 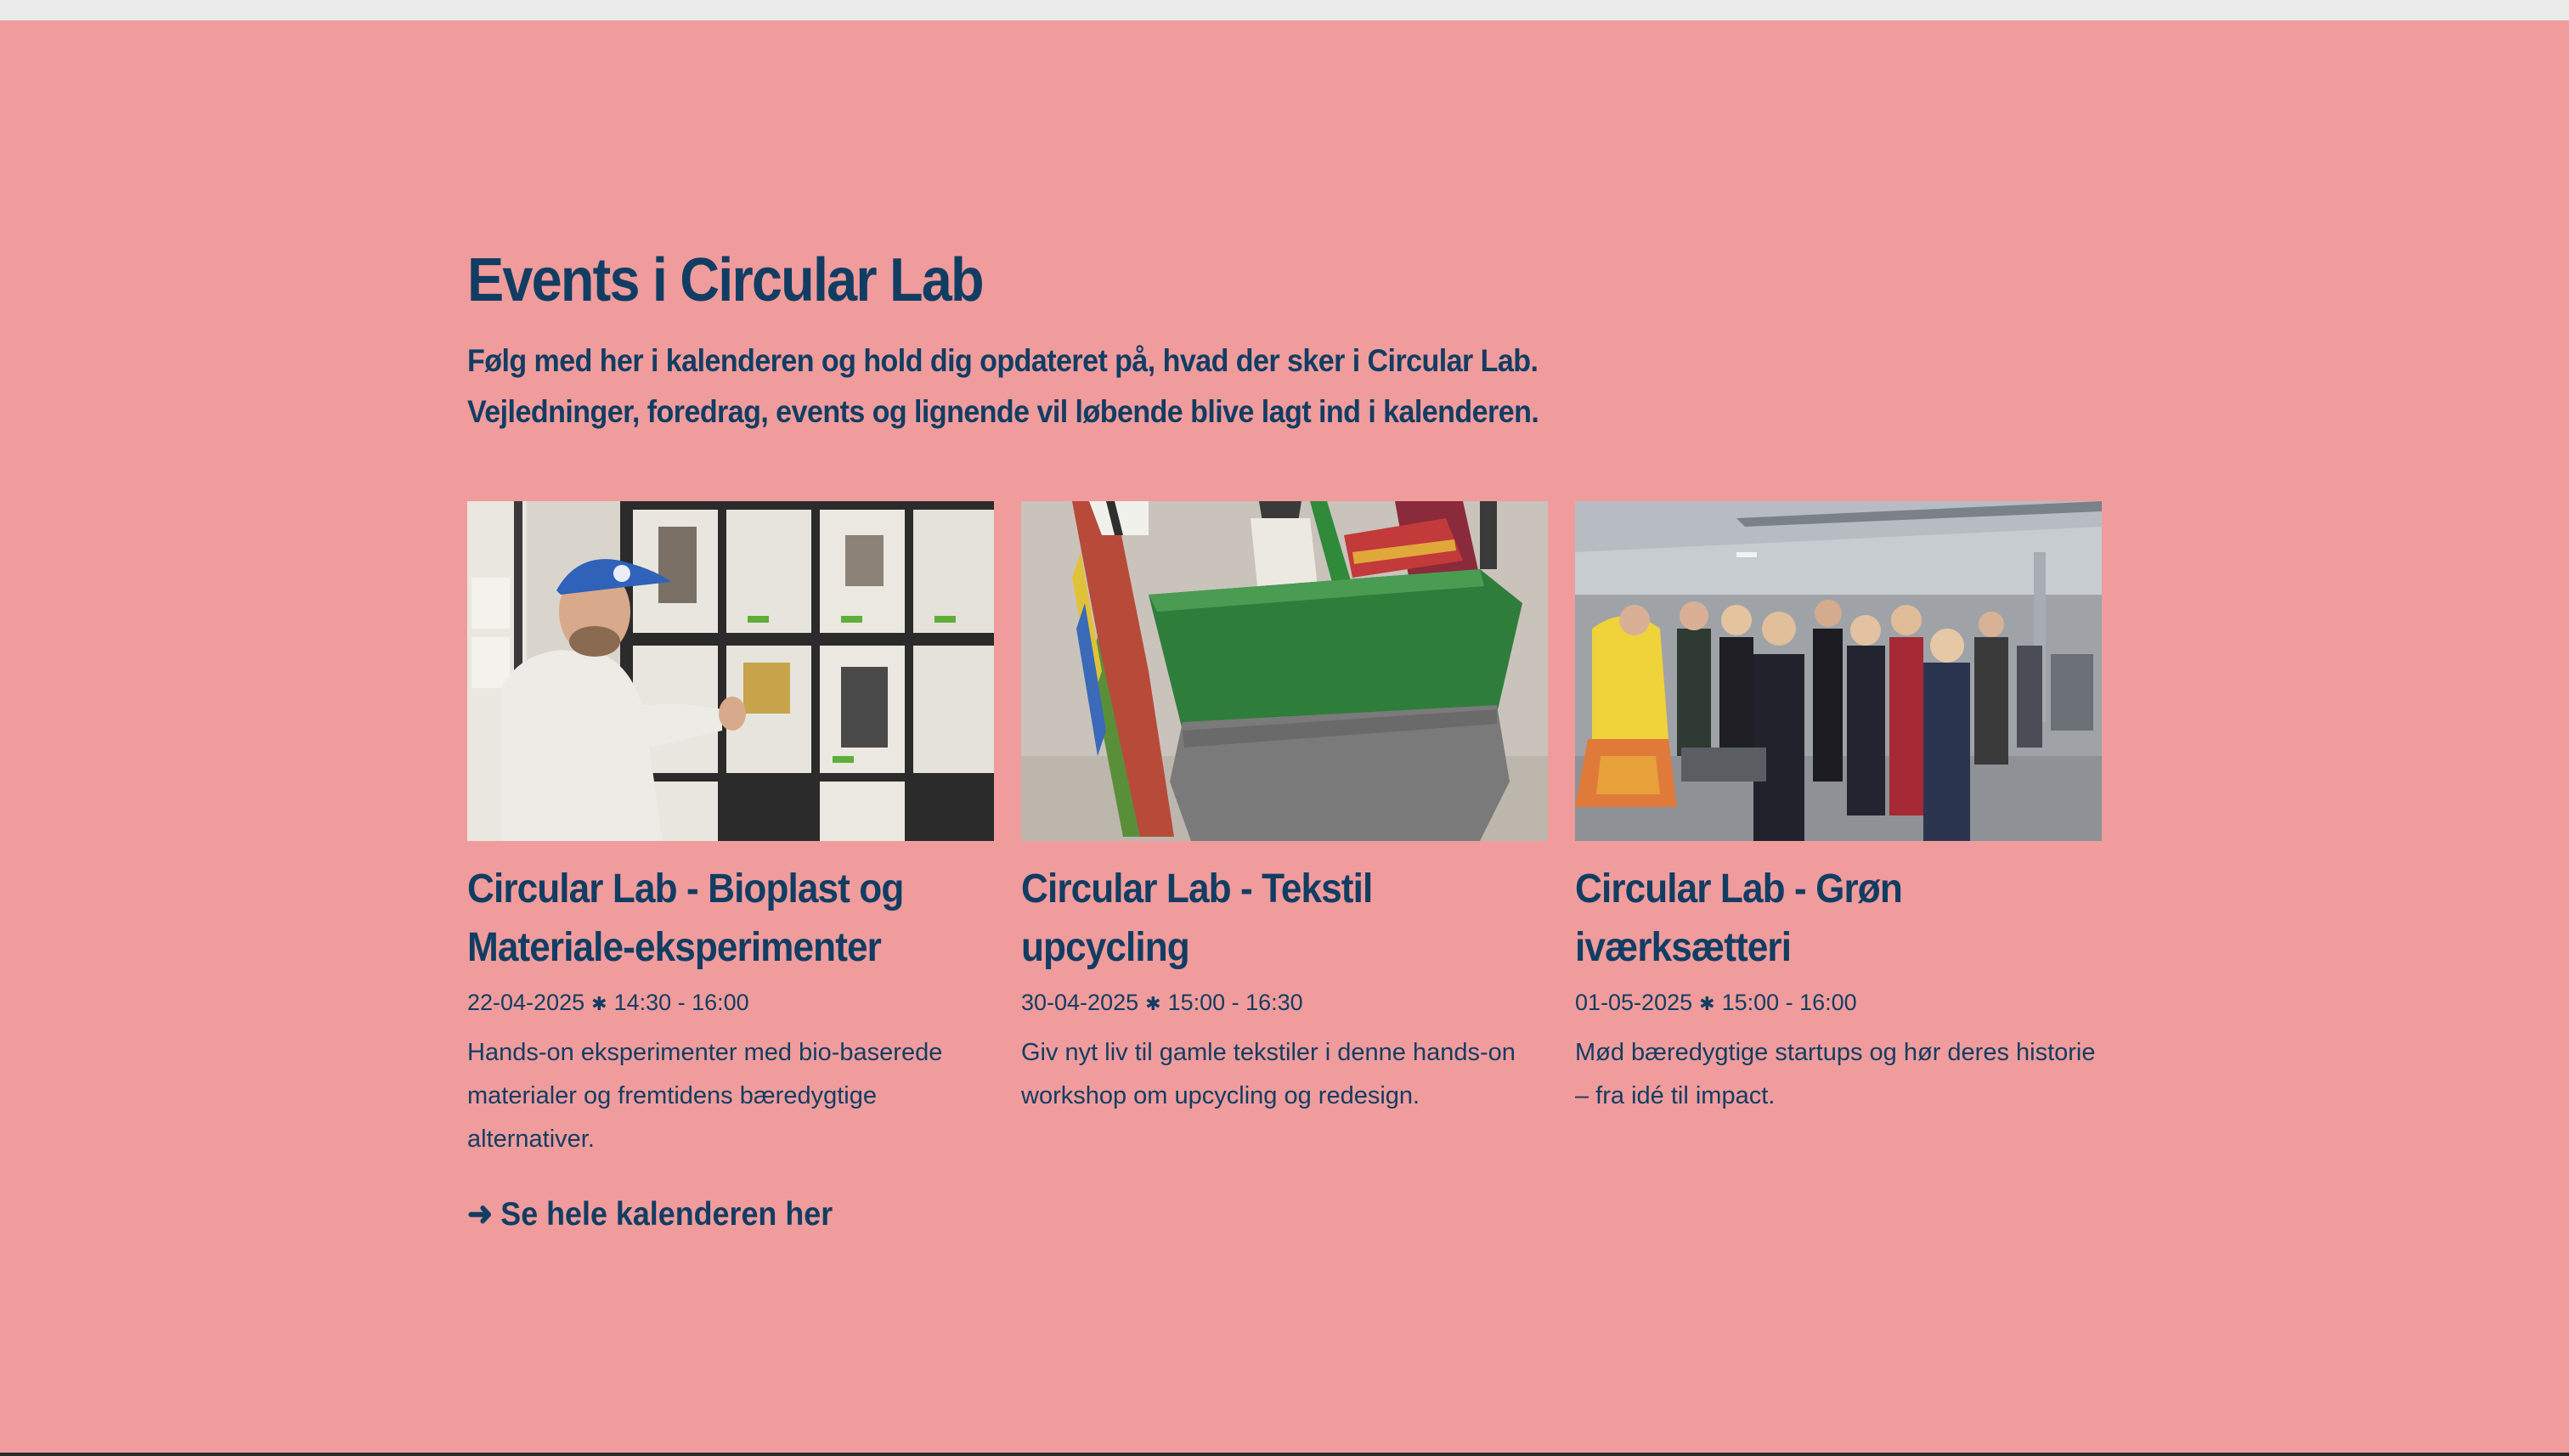 I want to click on event-title-line1: Circular Lab - Bioplast og, so click(x=686, y=888).